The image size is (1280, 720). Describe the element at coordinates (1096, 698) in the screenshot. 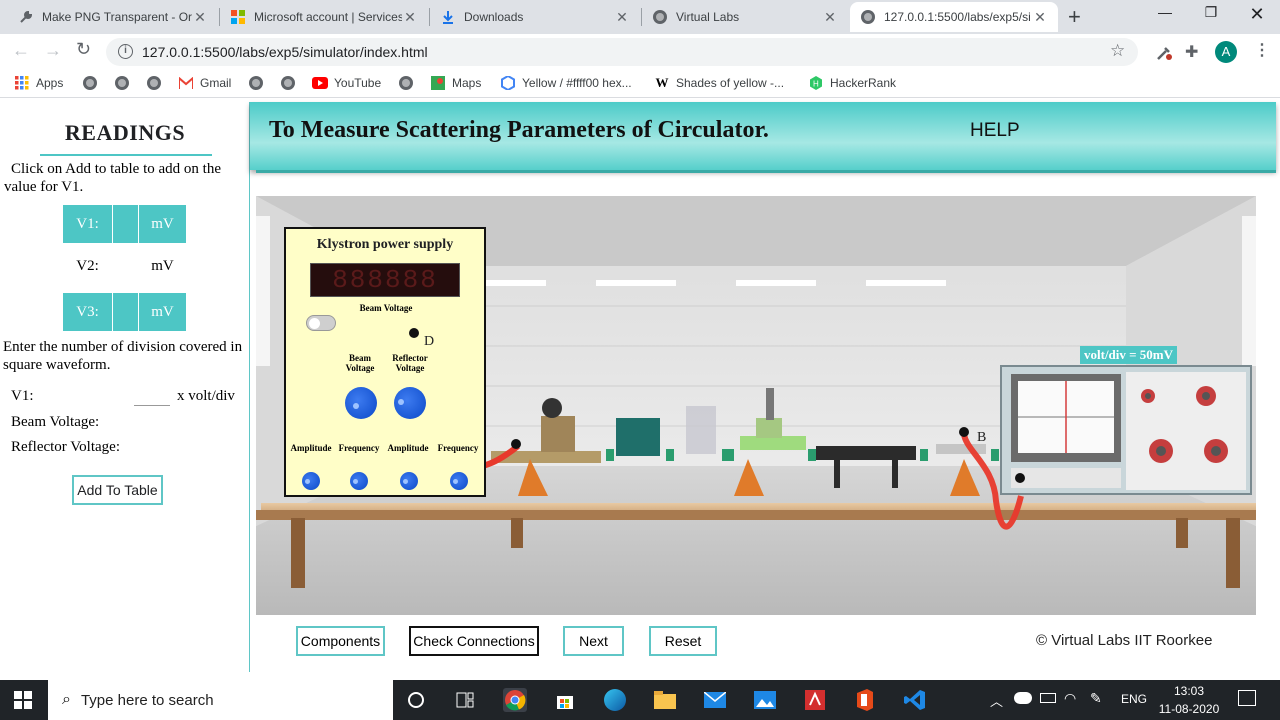

I see `pen-icon: ✎` at that location.